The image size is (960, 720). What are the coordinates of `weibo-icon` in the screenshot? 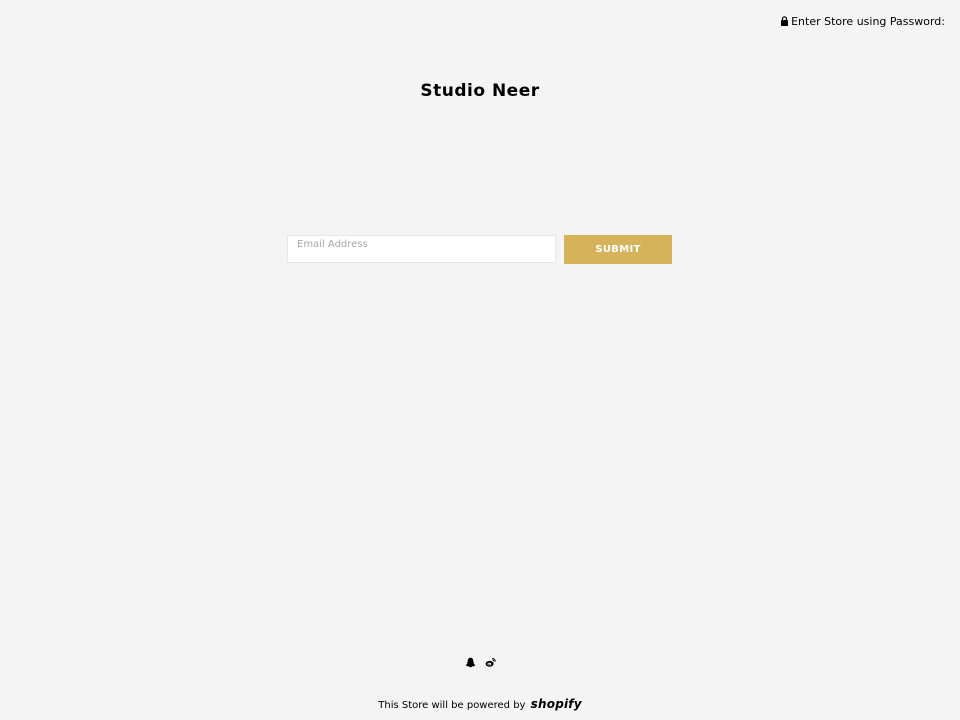 It's located at (490, 660).